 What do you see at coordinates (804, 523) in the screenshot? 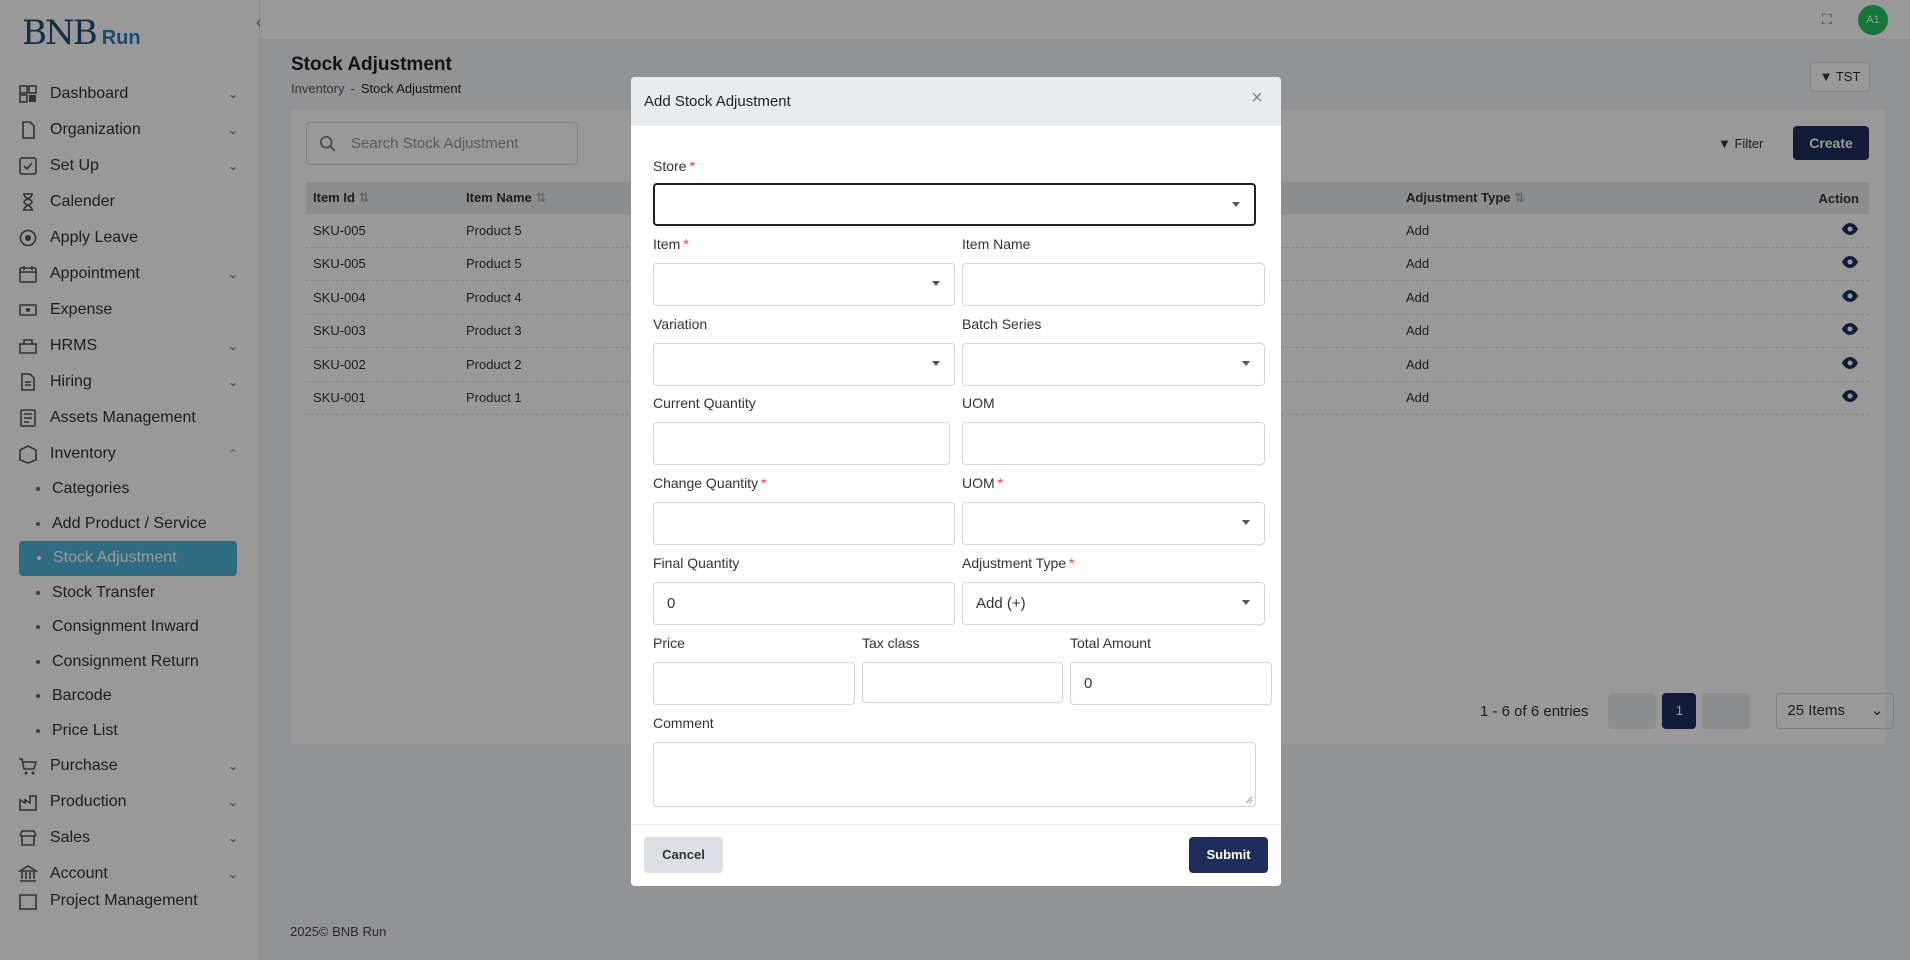
I see `change-quantity-field` at bounding box center [804, 523].